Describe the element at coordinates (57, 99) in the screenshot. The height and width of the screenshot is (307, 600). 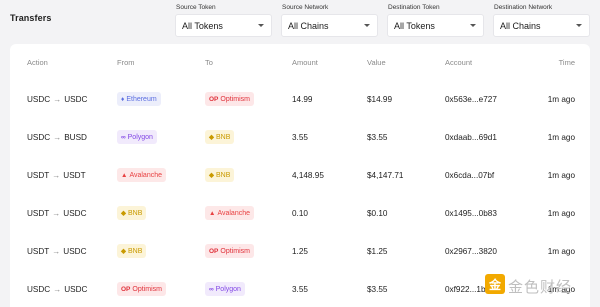
I see `action-cell: USDC → USDC` at that location.